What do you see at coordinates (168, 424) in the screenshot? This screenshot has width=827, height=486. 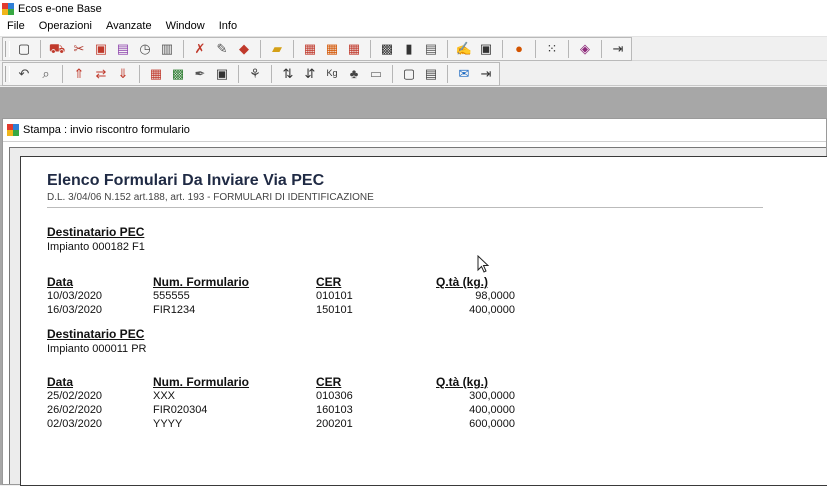 I see `row-num-formulario: YYYY` at bounding box center [168, 424].